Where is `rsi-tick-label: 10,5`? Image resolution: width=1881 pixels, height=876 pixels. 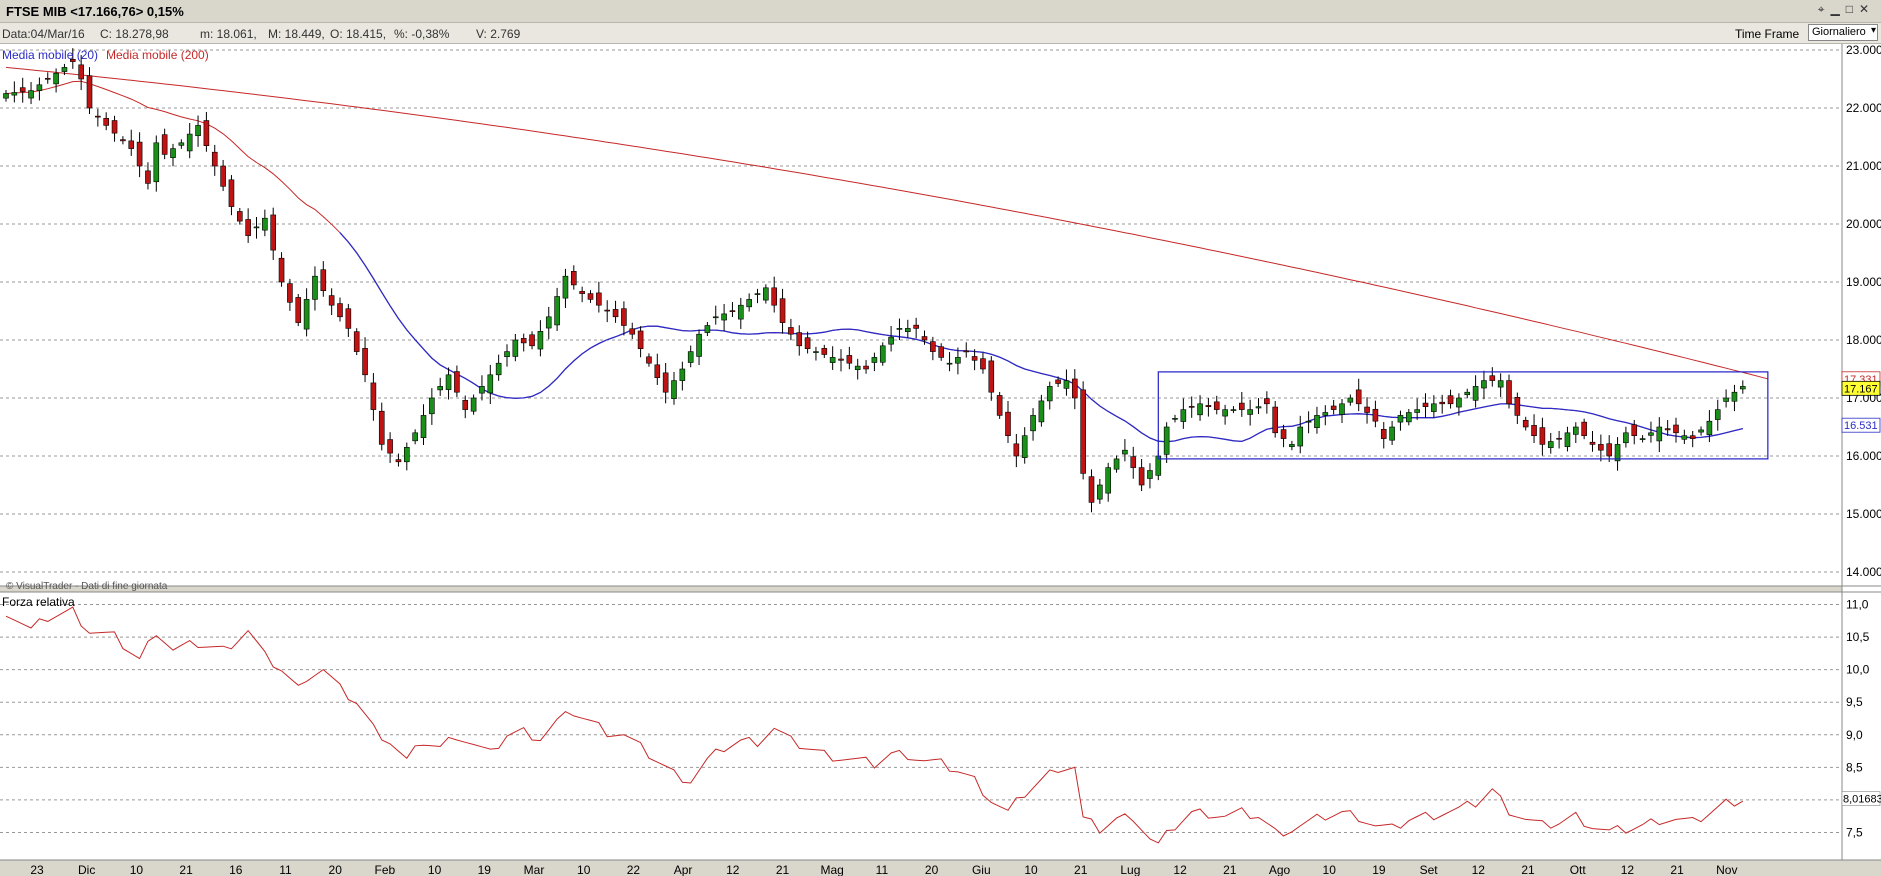 rsi-tick-label: 10,5 is located at coordinates (1858, 637).